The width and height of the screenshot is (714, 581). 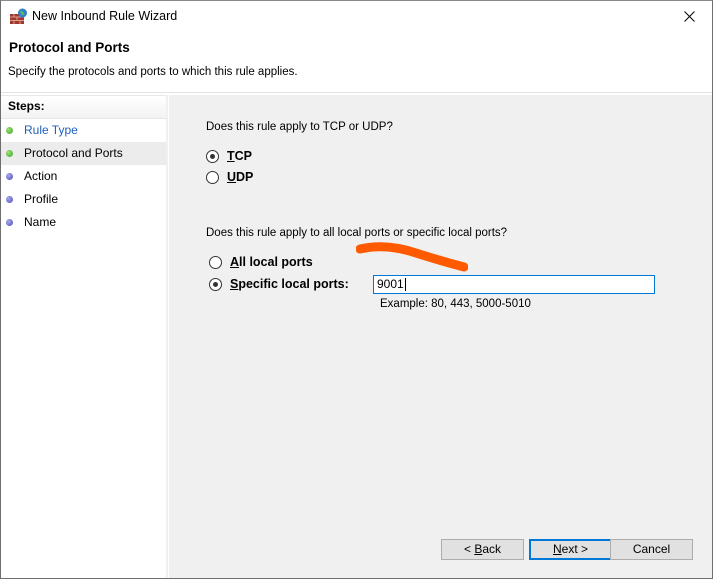 What do you see at coordinates (243, 156) in the screenshot?
I see `radio-label: CP` at bounding box center [243, 156].